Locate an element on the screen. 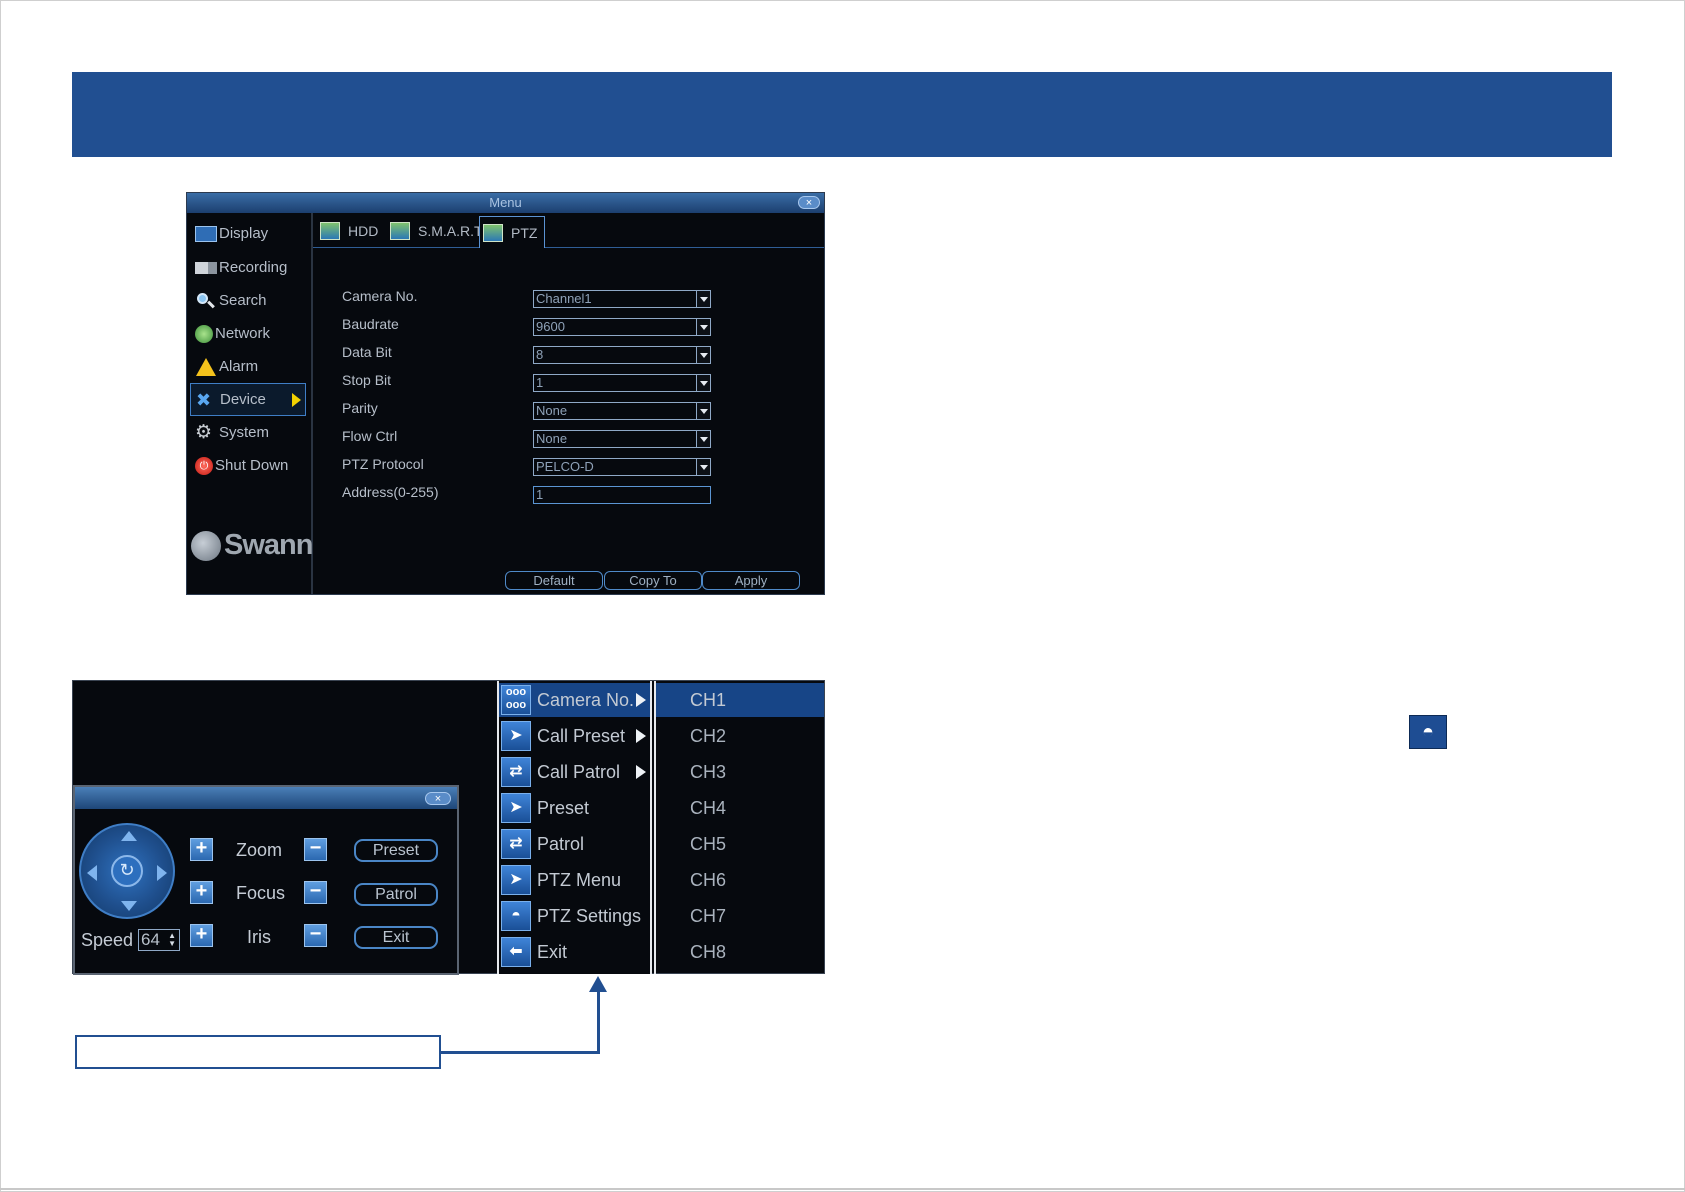 The height and width of the screenshot is (1192, 1685). menu-item-exit: ⬅ Exit is located at coordinates (574, 952).